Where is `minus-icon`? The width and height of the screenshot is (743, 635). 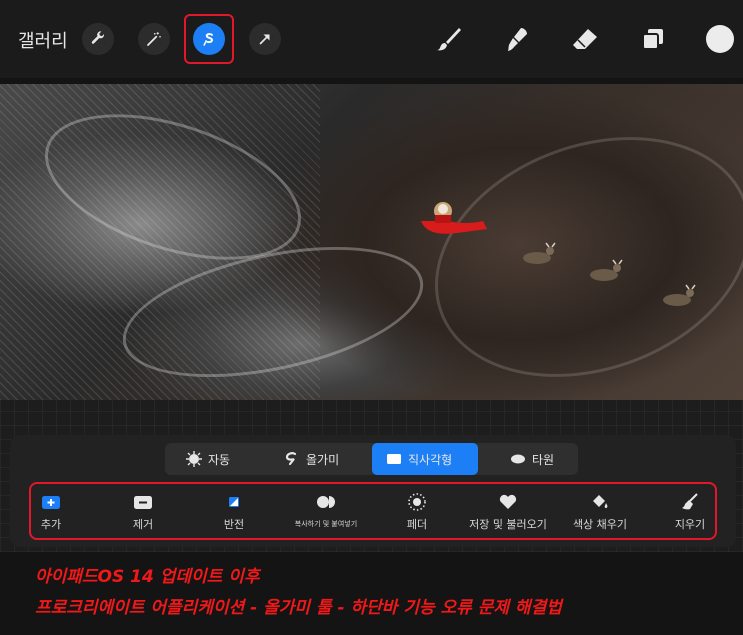 minus-icon is located at coordinates (143, 502).